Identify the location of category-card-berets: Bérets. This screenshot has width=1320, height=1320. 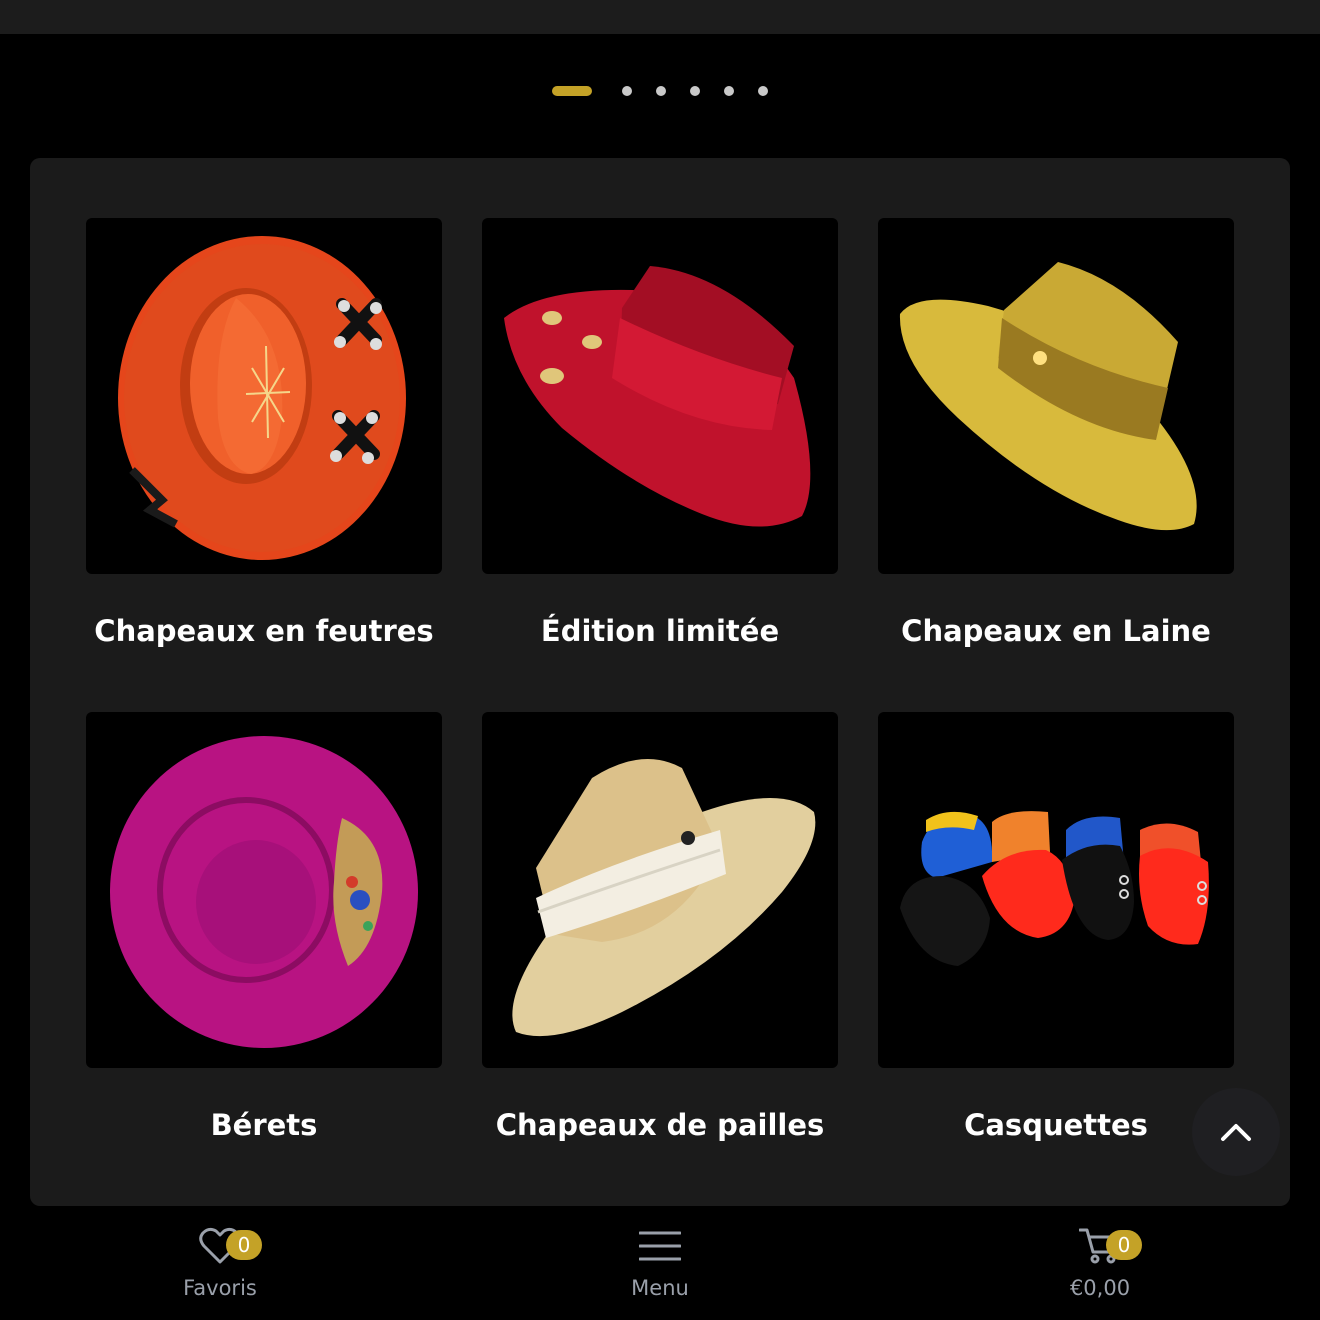
(264, 927).